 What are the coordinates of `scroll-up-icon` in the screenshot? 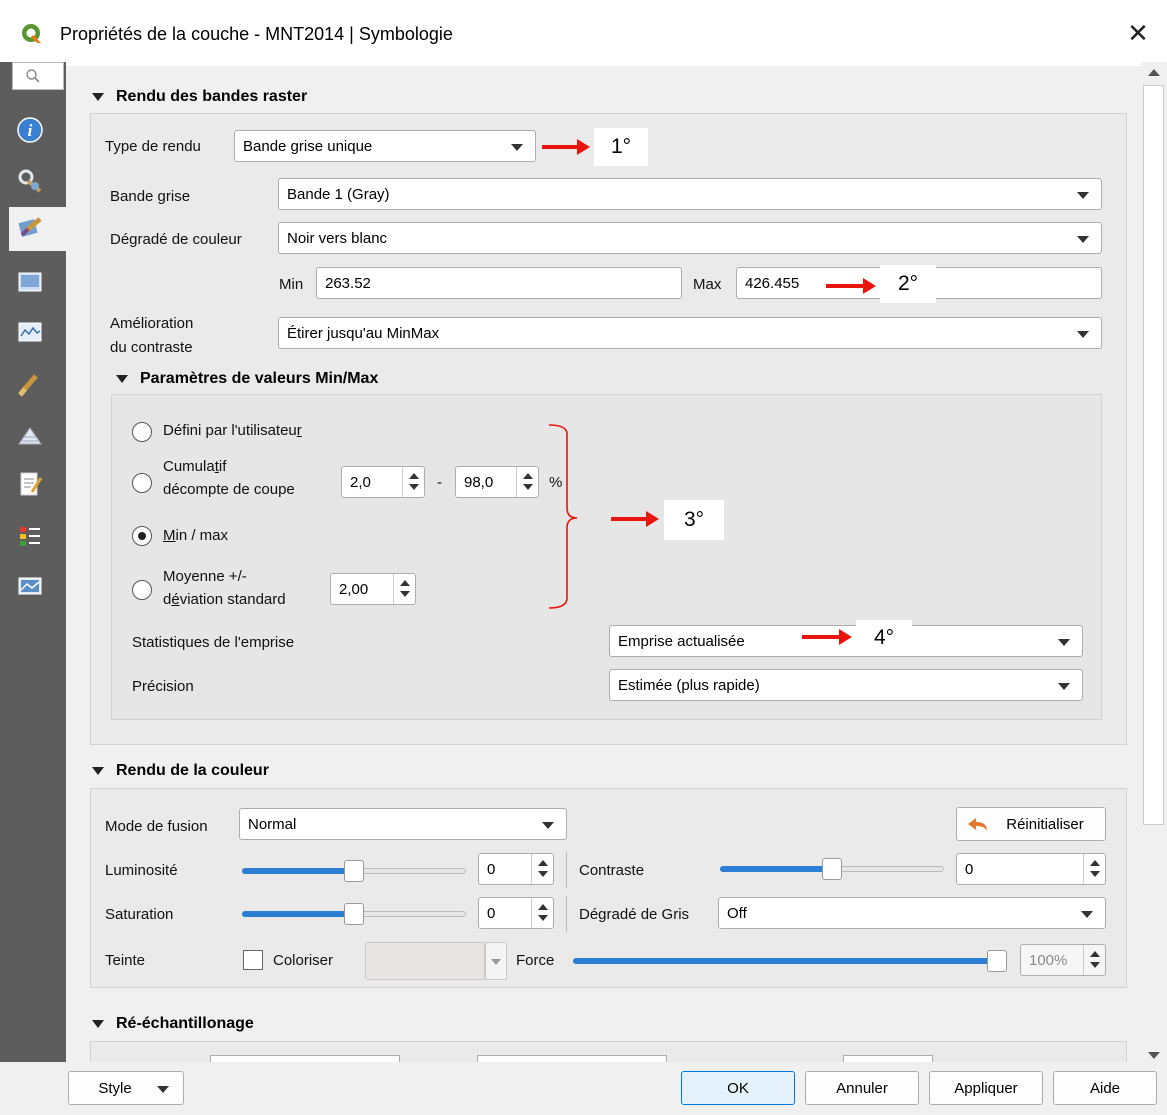 It's located at (1154, 72).